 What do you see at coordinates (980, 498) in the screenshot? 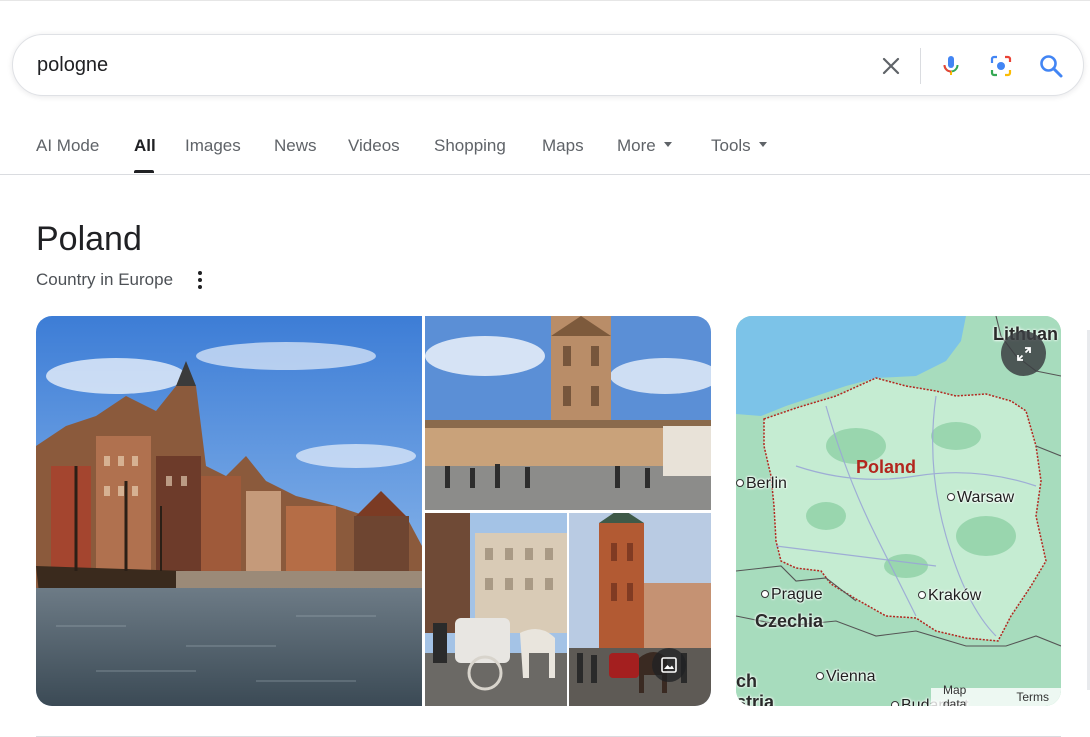
I see `map-city-warsaw: Warsaw` at bounding box center [980, 498].